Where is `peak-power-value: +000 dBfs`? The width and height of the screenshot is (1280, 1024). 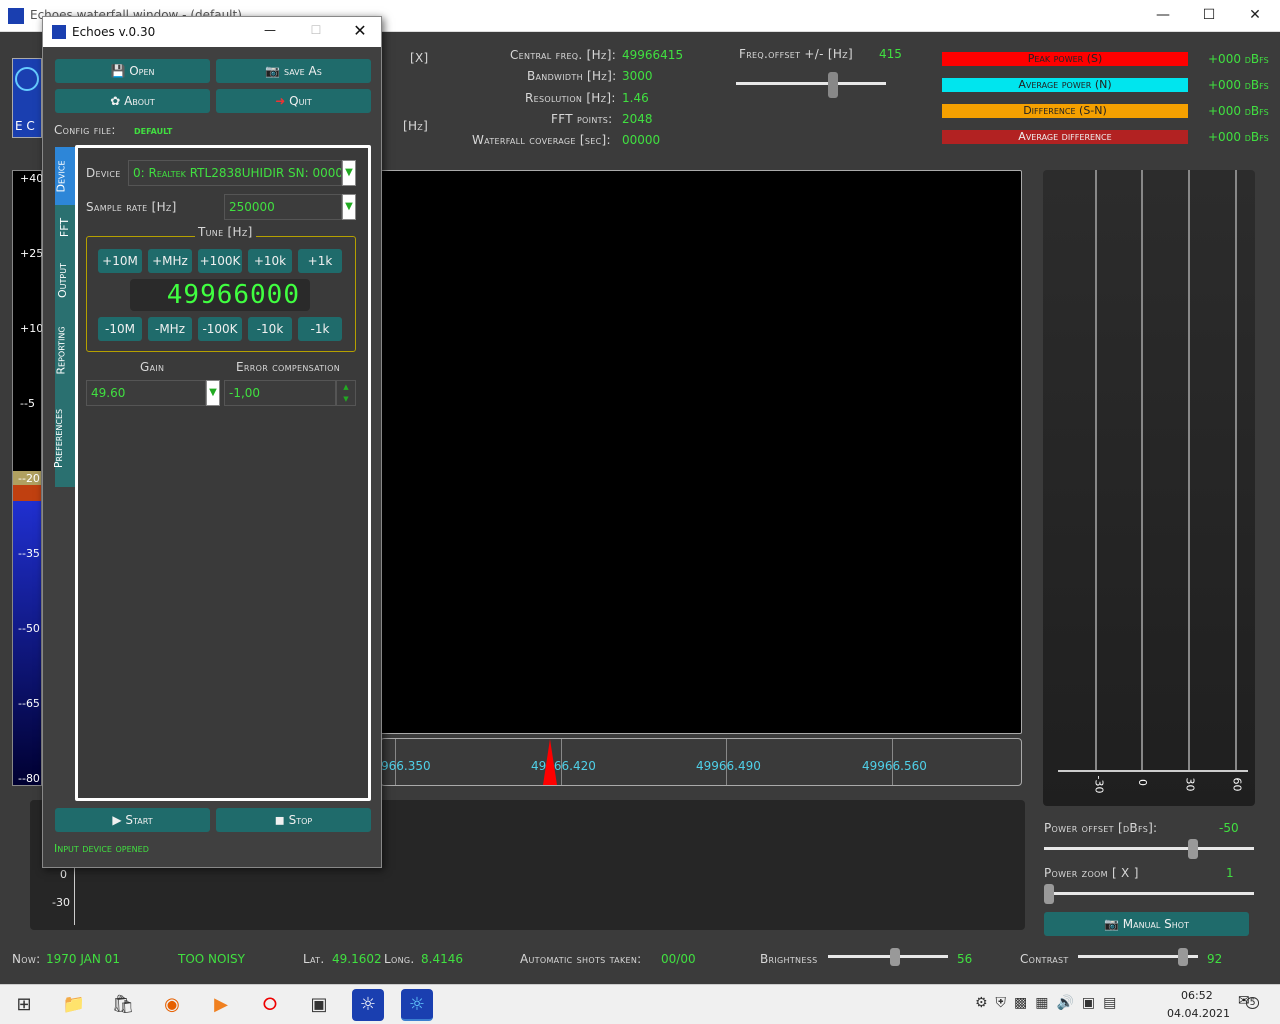 peak-power-value: +000 dBfs is located at coordinates (1238, 59).